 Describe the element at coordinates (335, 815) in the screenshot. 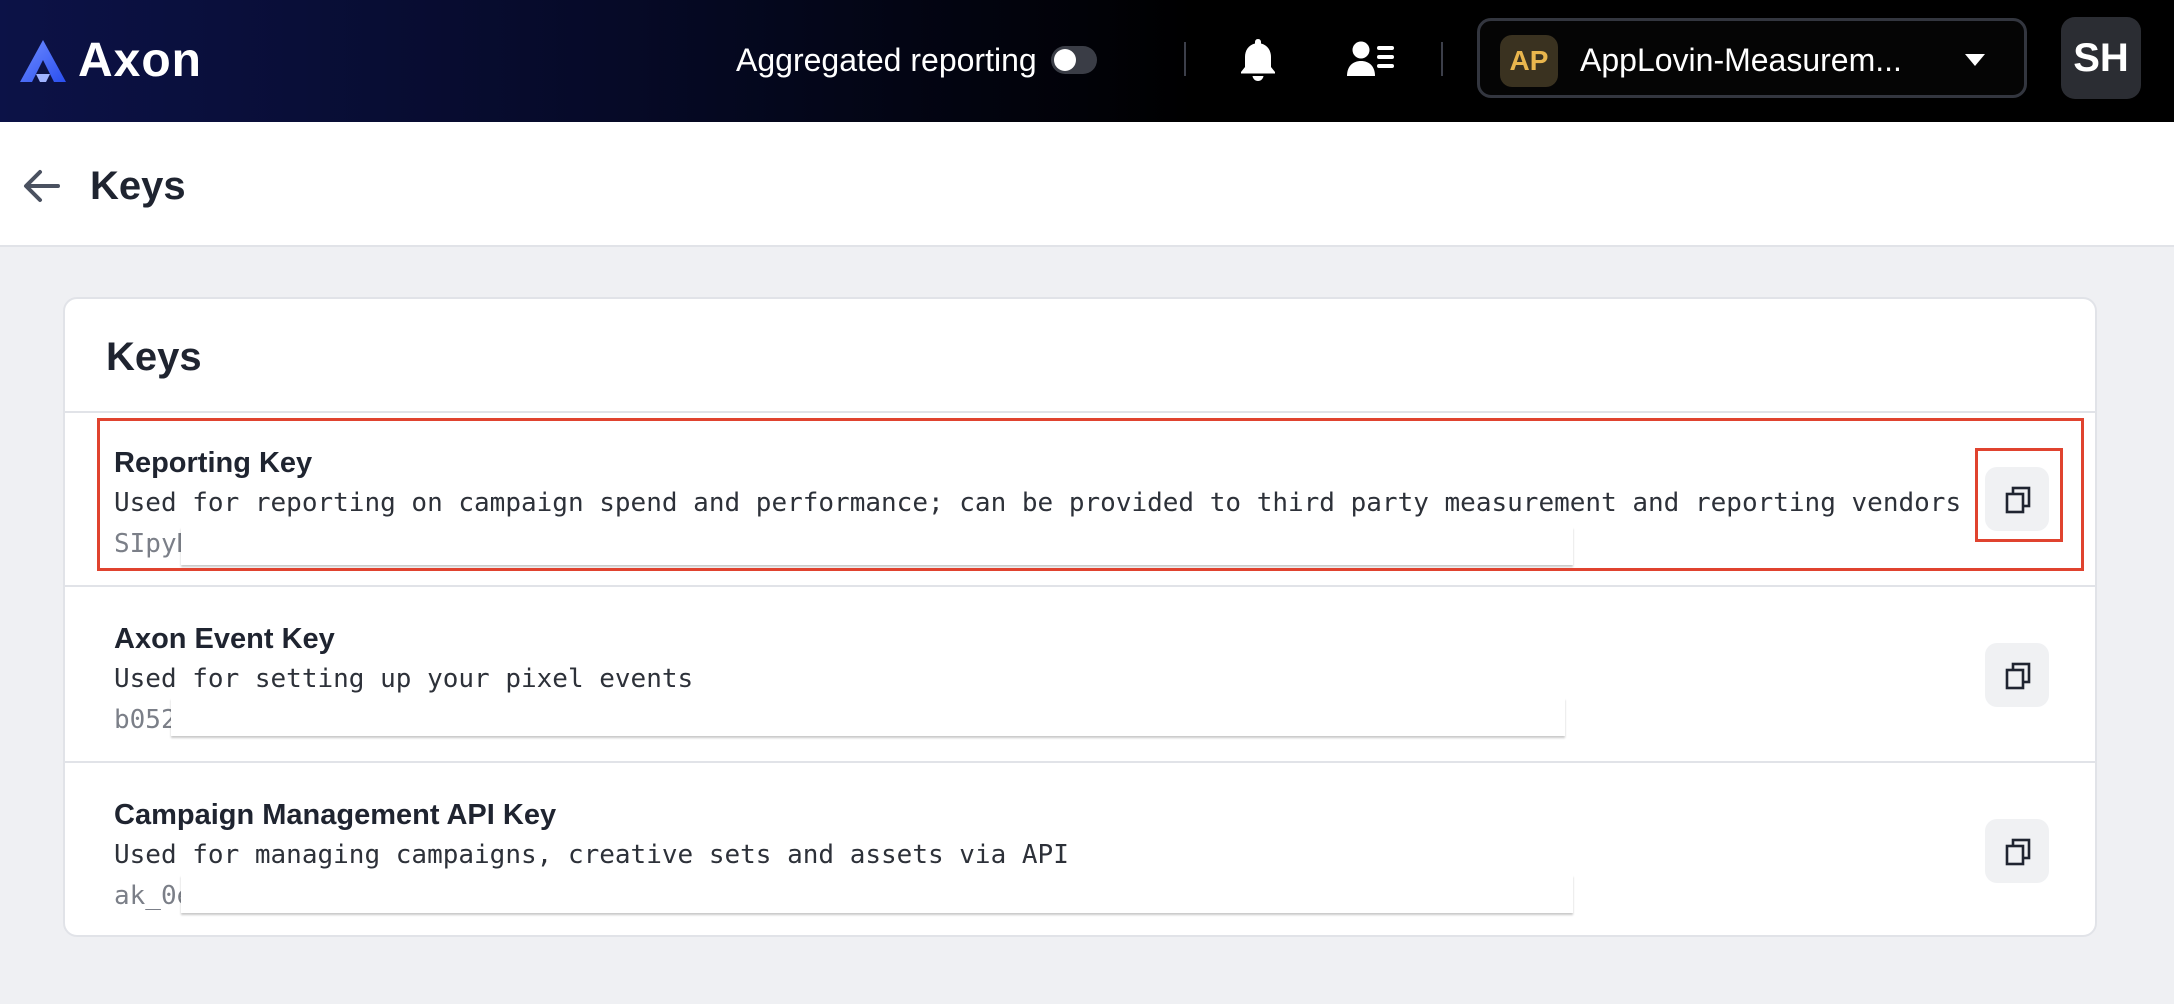

I see `key-name: Campaign Management API Key` at that location.